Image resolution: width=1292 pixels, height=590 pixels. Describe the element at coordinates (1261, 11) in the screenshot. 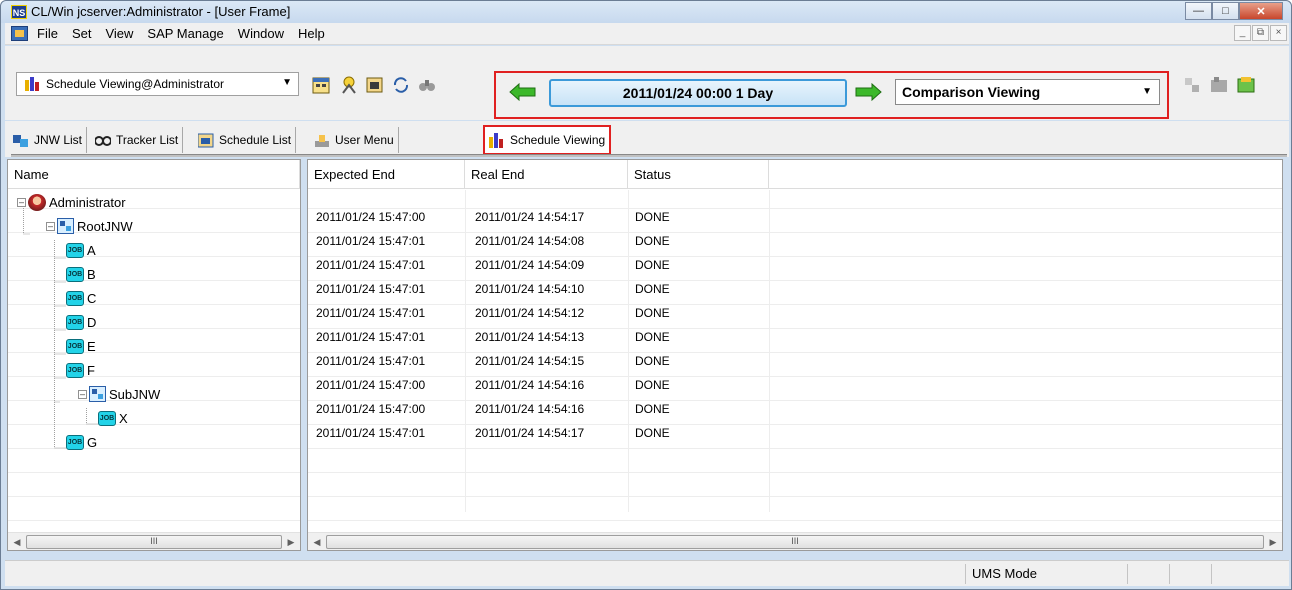

I see `close-button: ✕` at that location.